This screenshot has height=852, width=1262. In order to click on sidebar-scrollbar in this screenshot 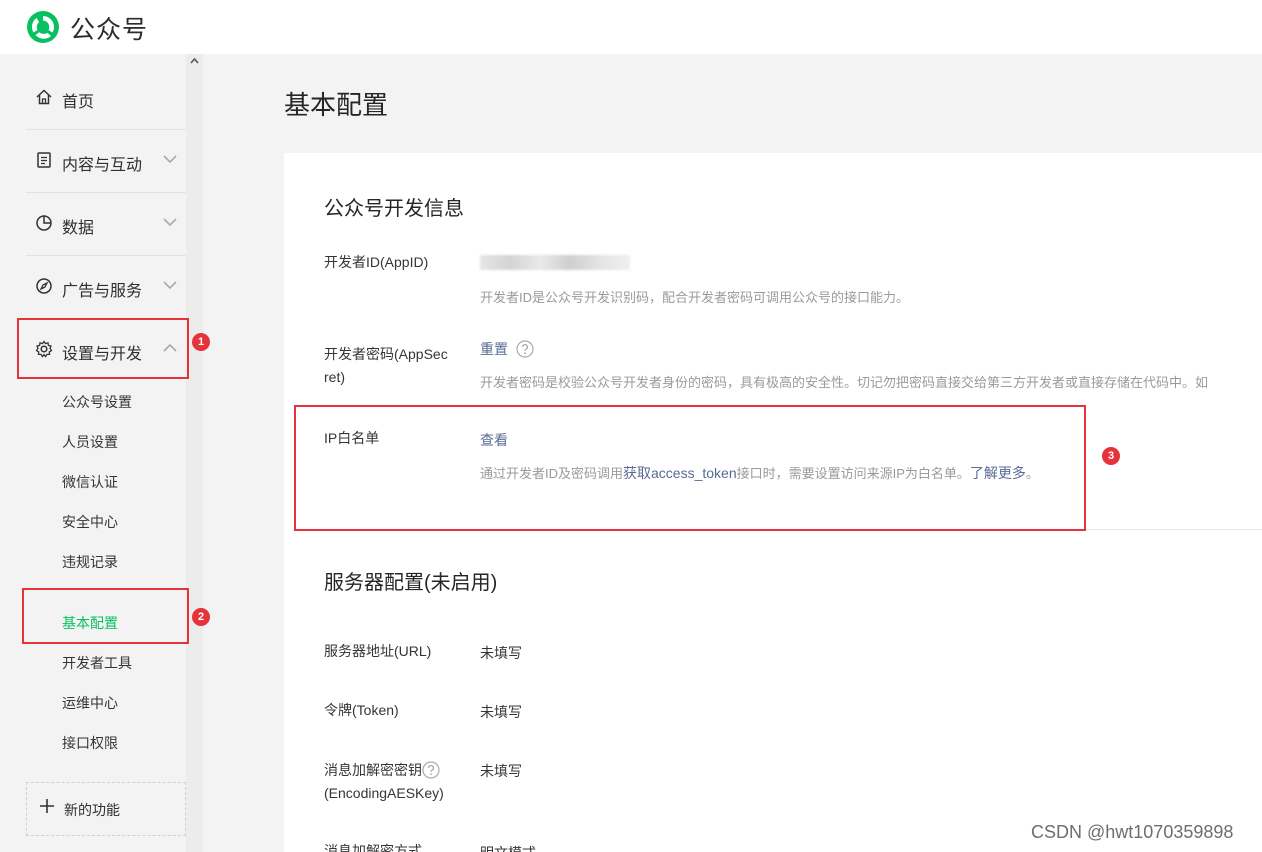, I will do `click(194, 453)`.